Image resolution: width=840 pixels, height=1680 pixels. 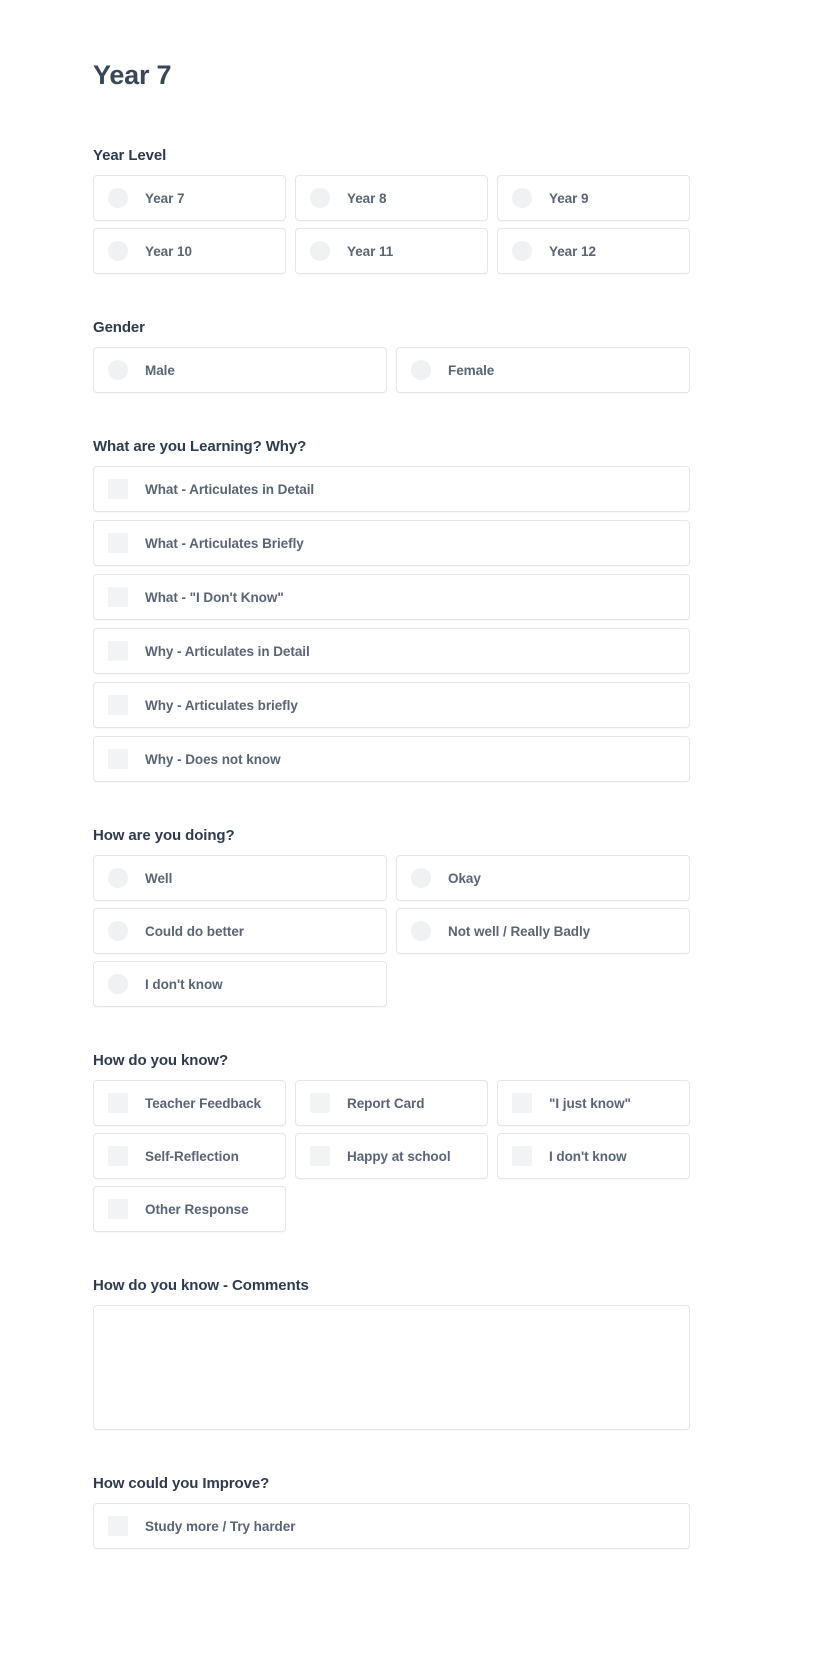 I want to click on option-label: Year 9, so click(x=569, y=198).